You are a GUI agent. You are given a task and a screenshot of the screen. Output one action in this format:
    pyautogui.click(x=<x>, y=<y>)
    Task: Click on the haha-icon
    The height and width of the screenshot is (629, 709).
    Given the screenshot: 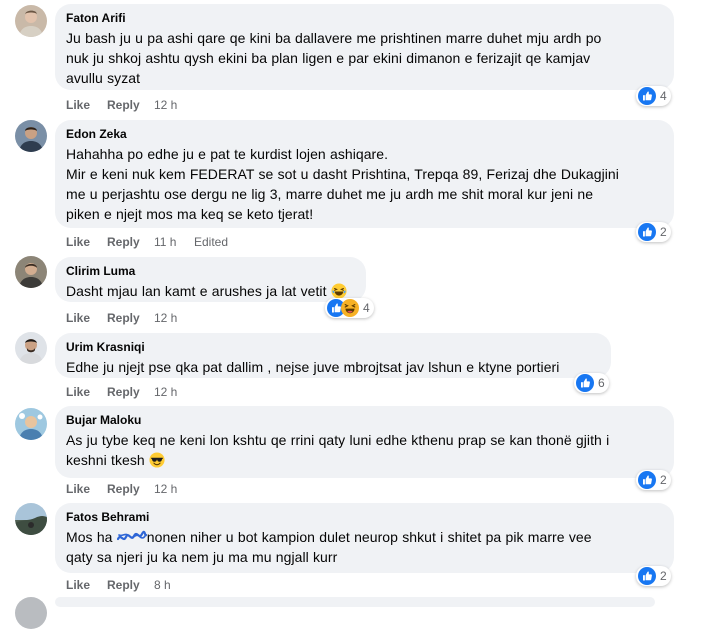 What is the action you would take?
    pyautogui.click(x=350, y=308)
    